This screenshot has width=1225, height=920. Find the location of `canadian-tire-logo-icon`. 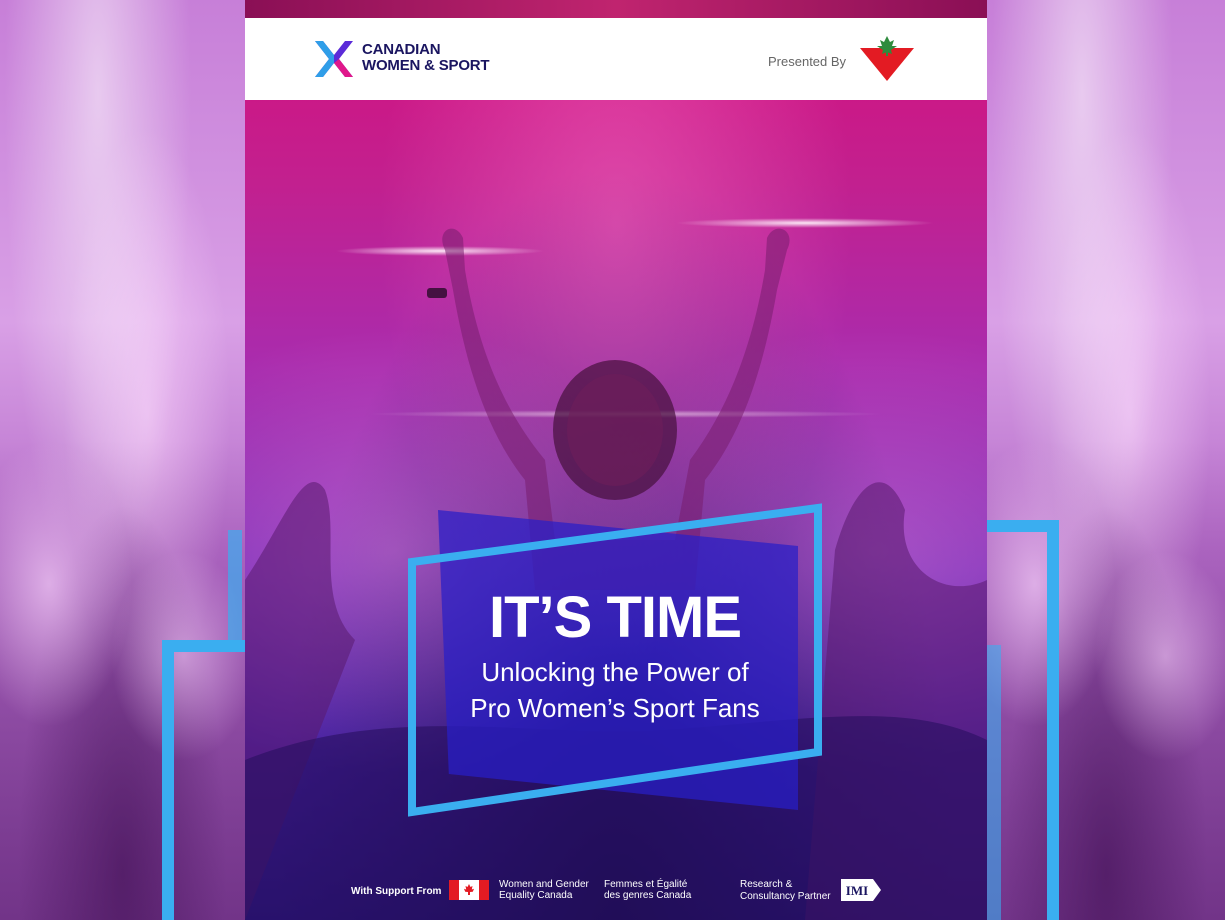

canadian-tire-logo-icon is located at coordinates (887, 58).